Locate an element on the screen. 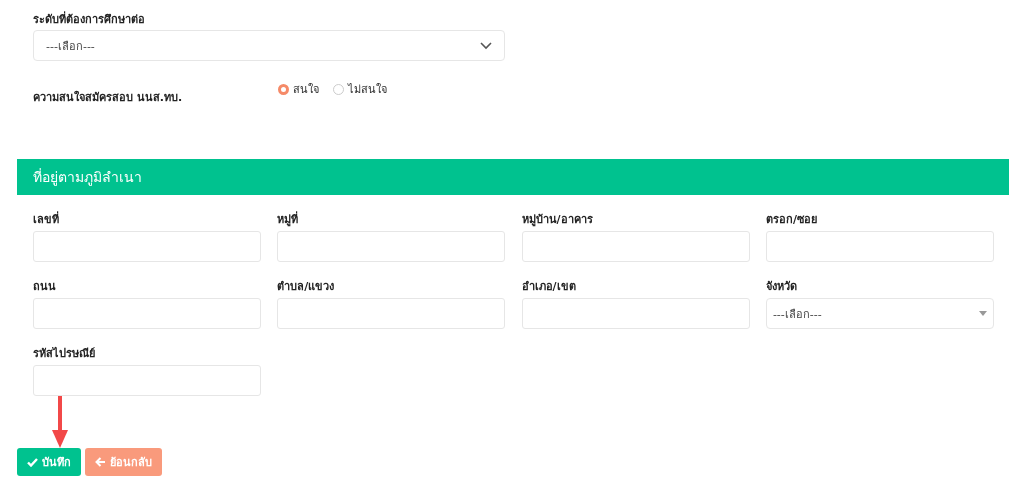  province-select: ---เลือก--- is located at coordinates (879, 313).